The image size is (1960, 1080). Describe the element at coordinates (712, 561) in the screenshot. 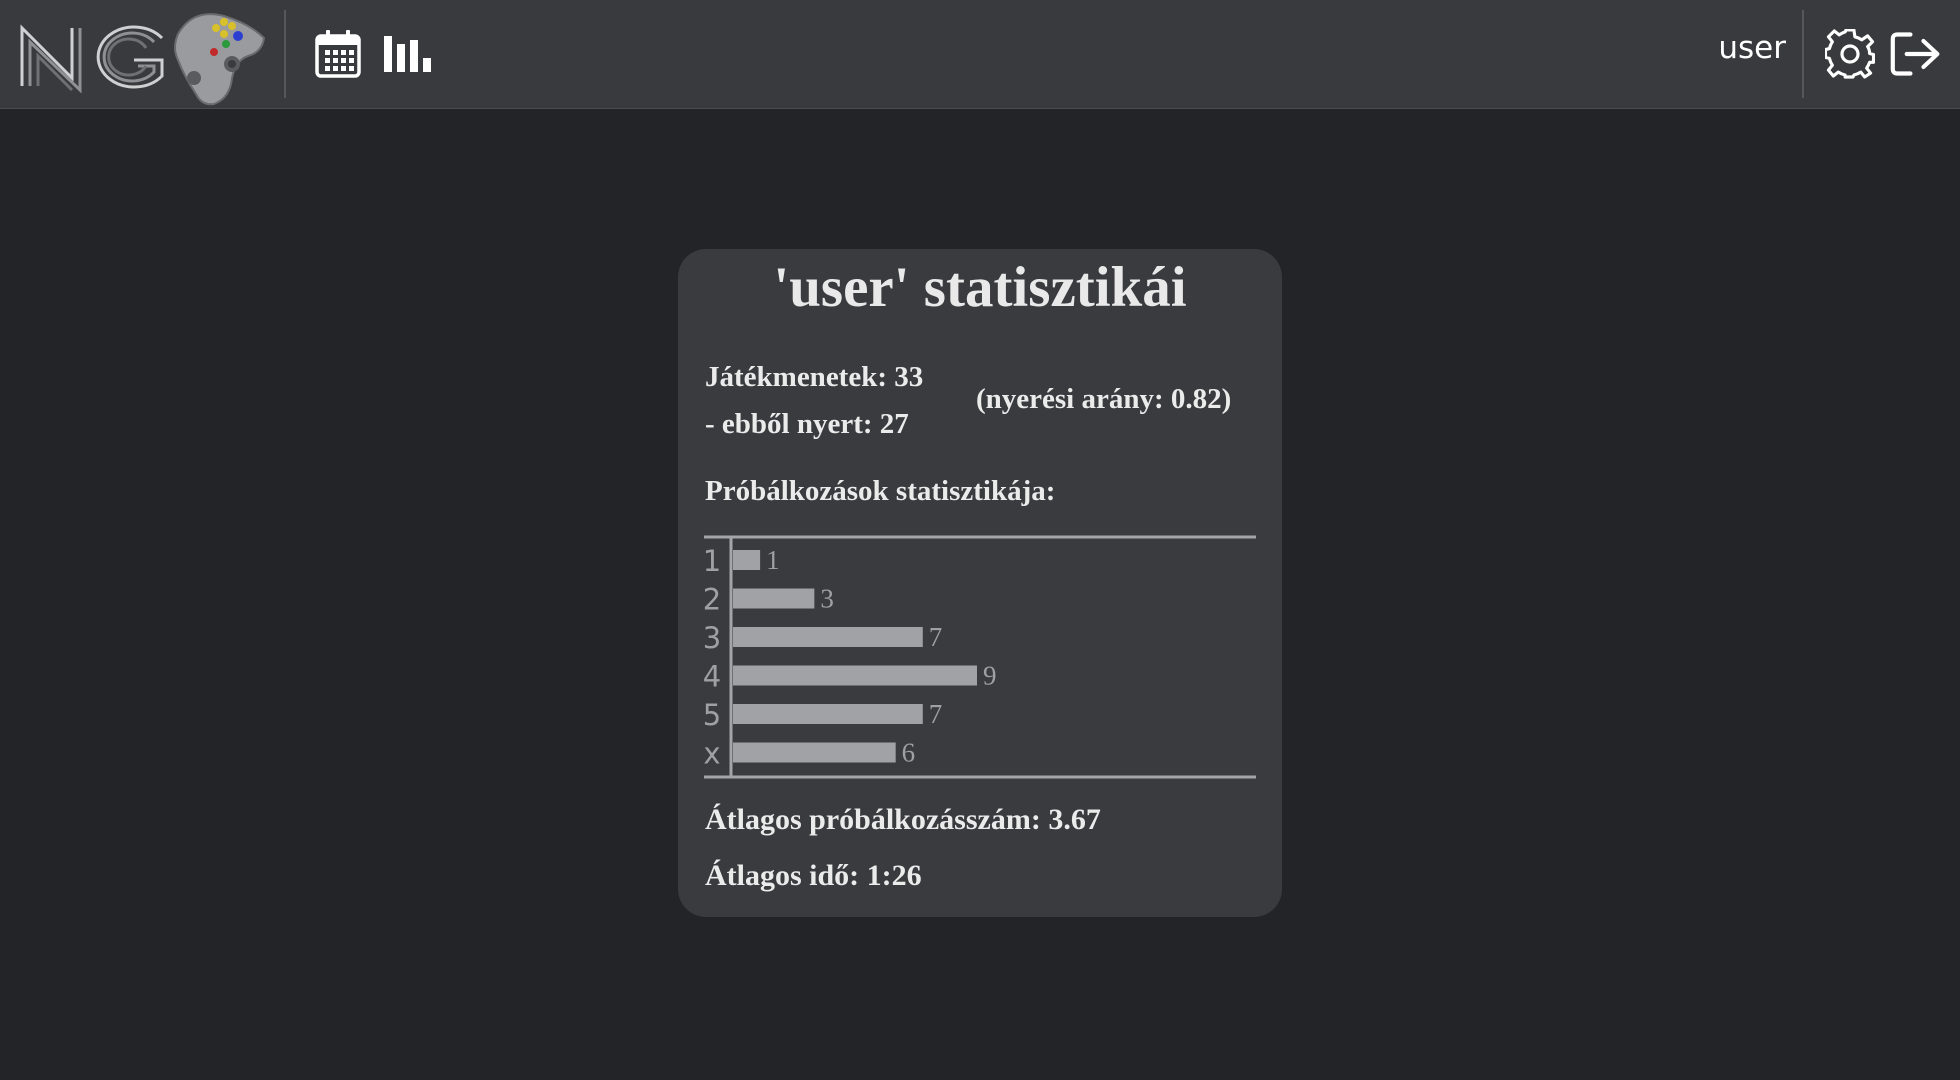

I see `chart-category-label: 1` at that location.